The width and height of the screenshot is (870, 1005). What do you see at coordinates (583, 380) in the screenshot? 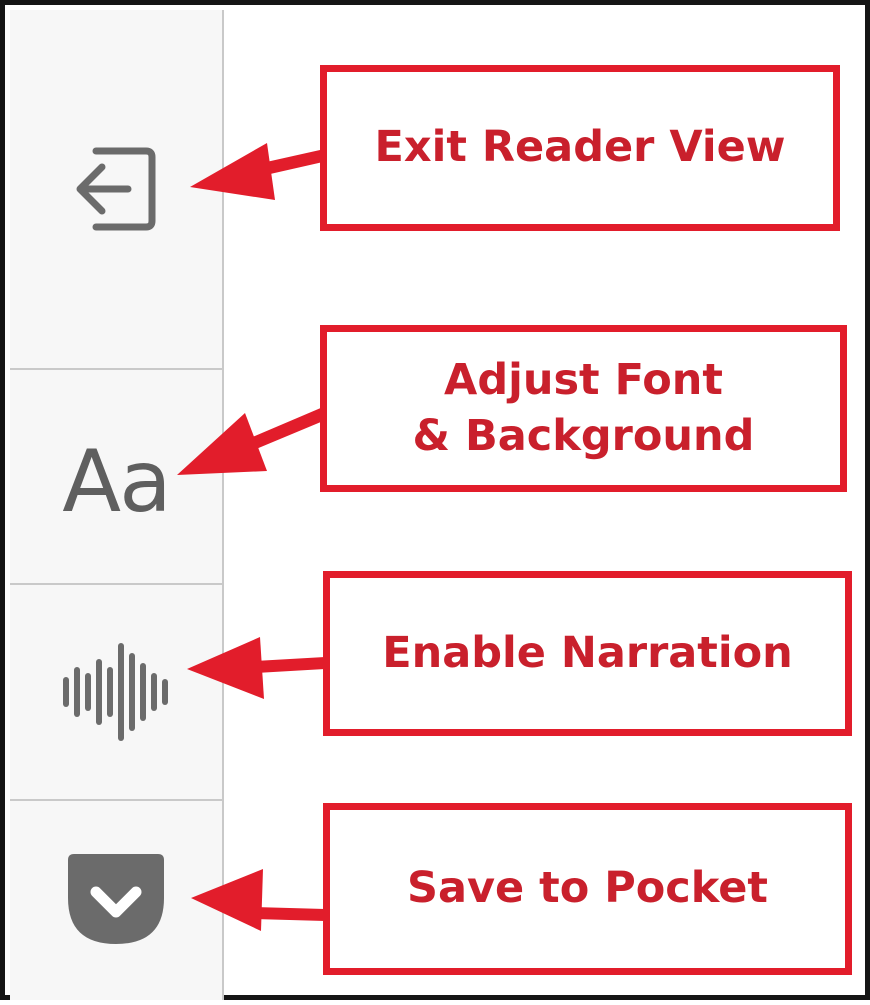
I see `callout-font-label-line1: Adjust Font` at bounding box center [583, 380].